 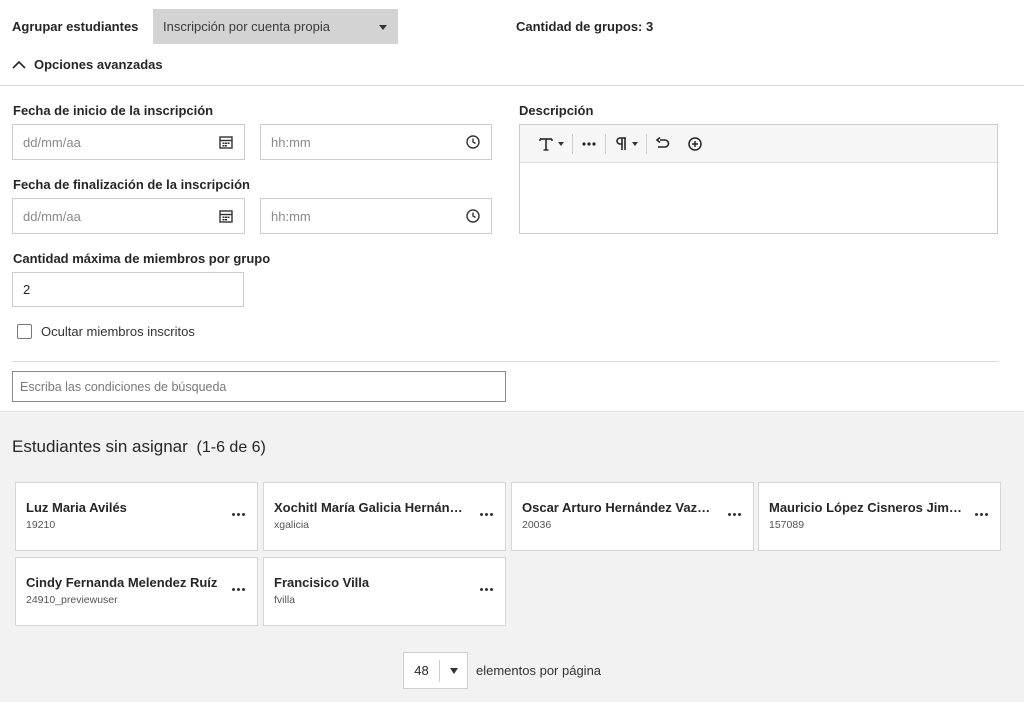 What do you see at coordinates (128, 289) in the screenshot?
I see `max-members-input: 2` at bounding box center [128, 289].